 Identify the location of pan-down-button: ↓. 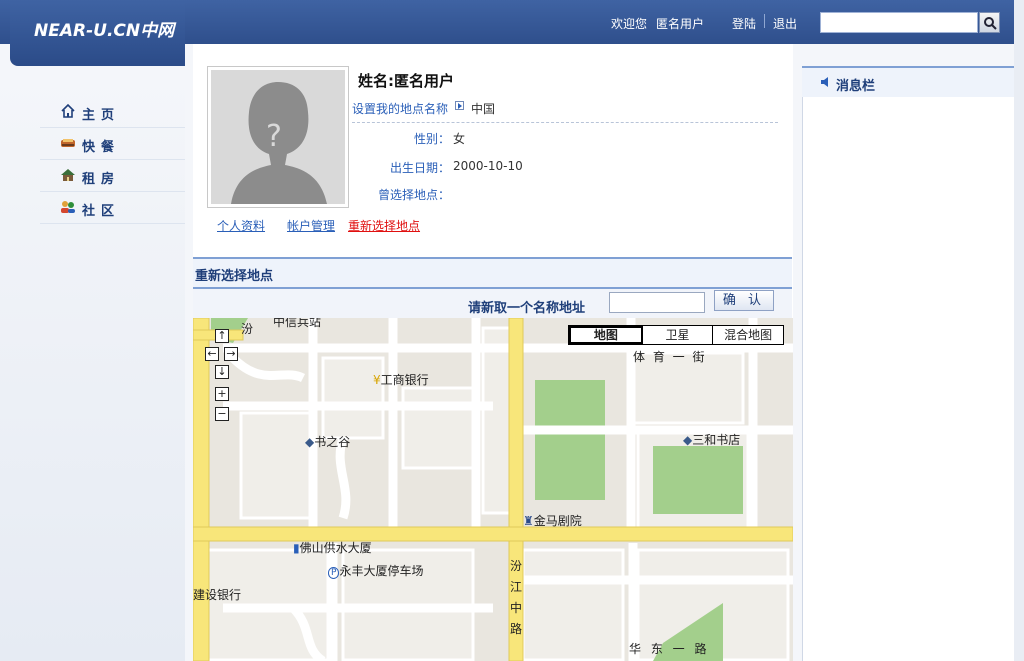
(222, 372).